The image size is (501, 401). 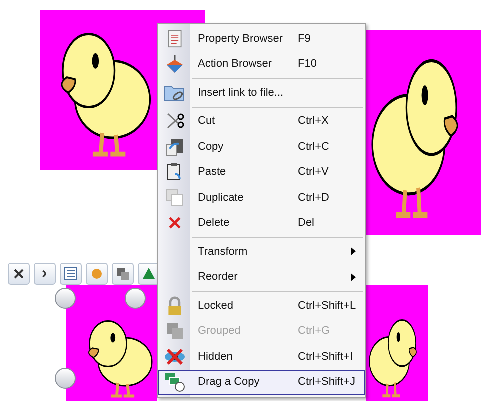 What do you see at coordinates (261, 357) in the screenshot?
I see `menu-item: Hidden Ctrl+Shift+I` at bounding box center [261, 357].